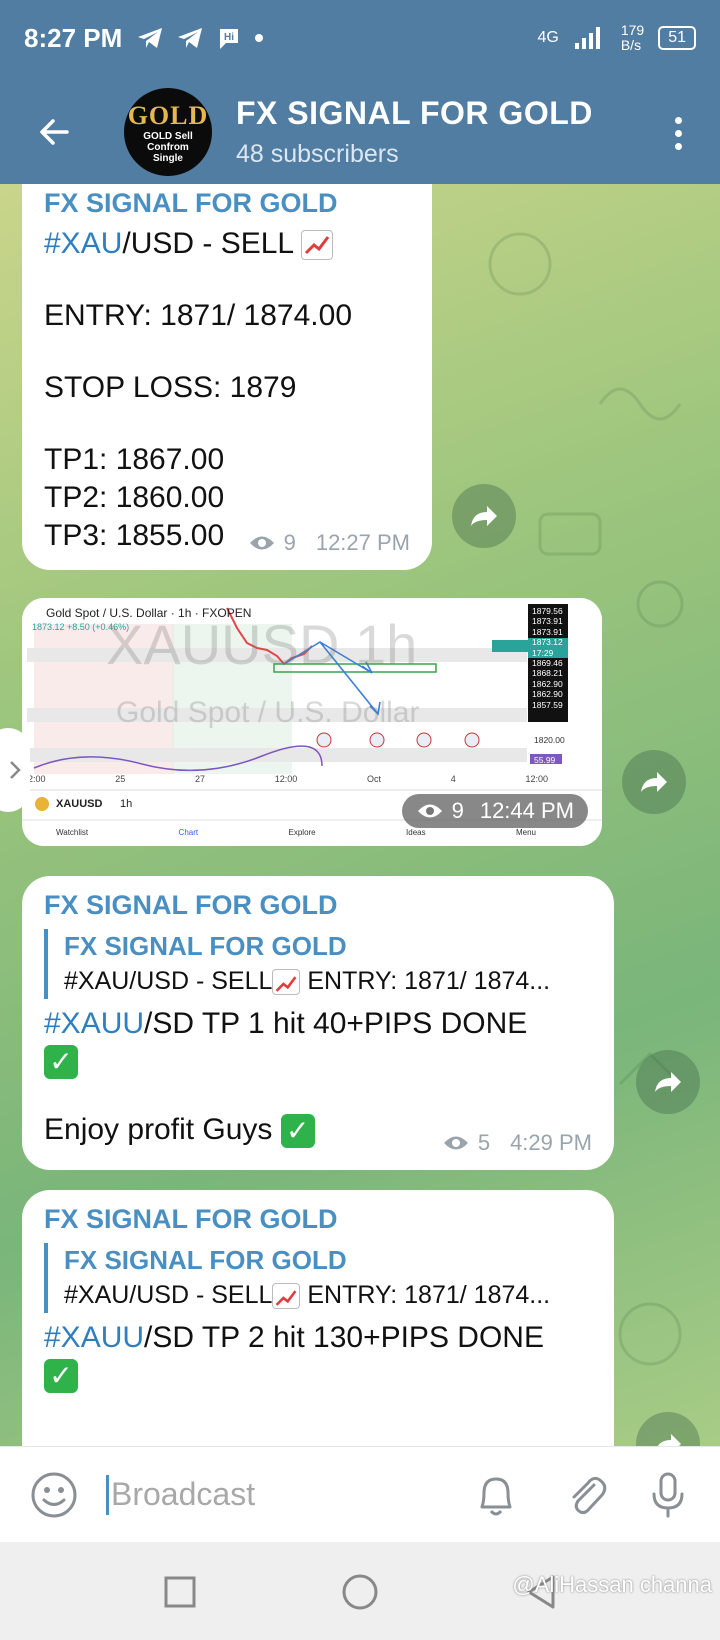 The width and height of the screenshot is (720, 1640). What do you see at coordinates (632, 37) in the screenshot?
I see `data-speed: 179 B/s` at bounding box center [632, 37].